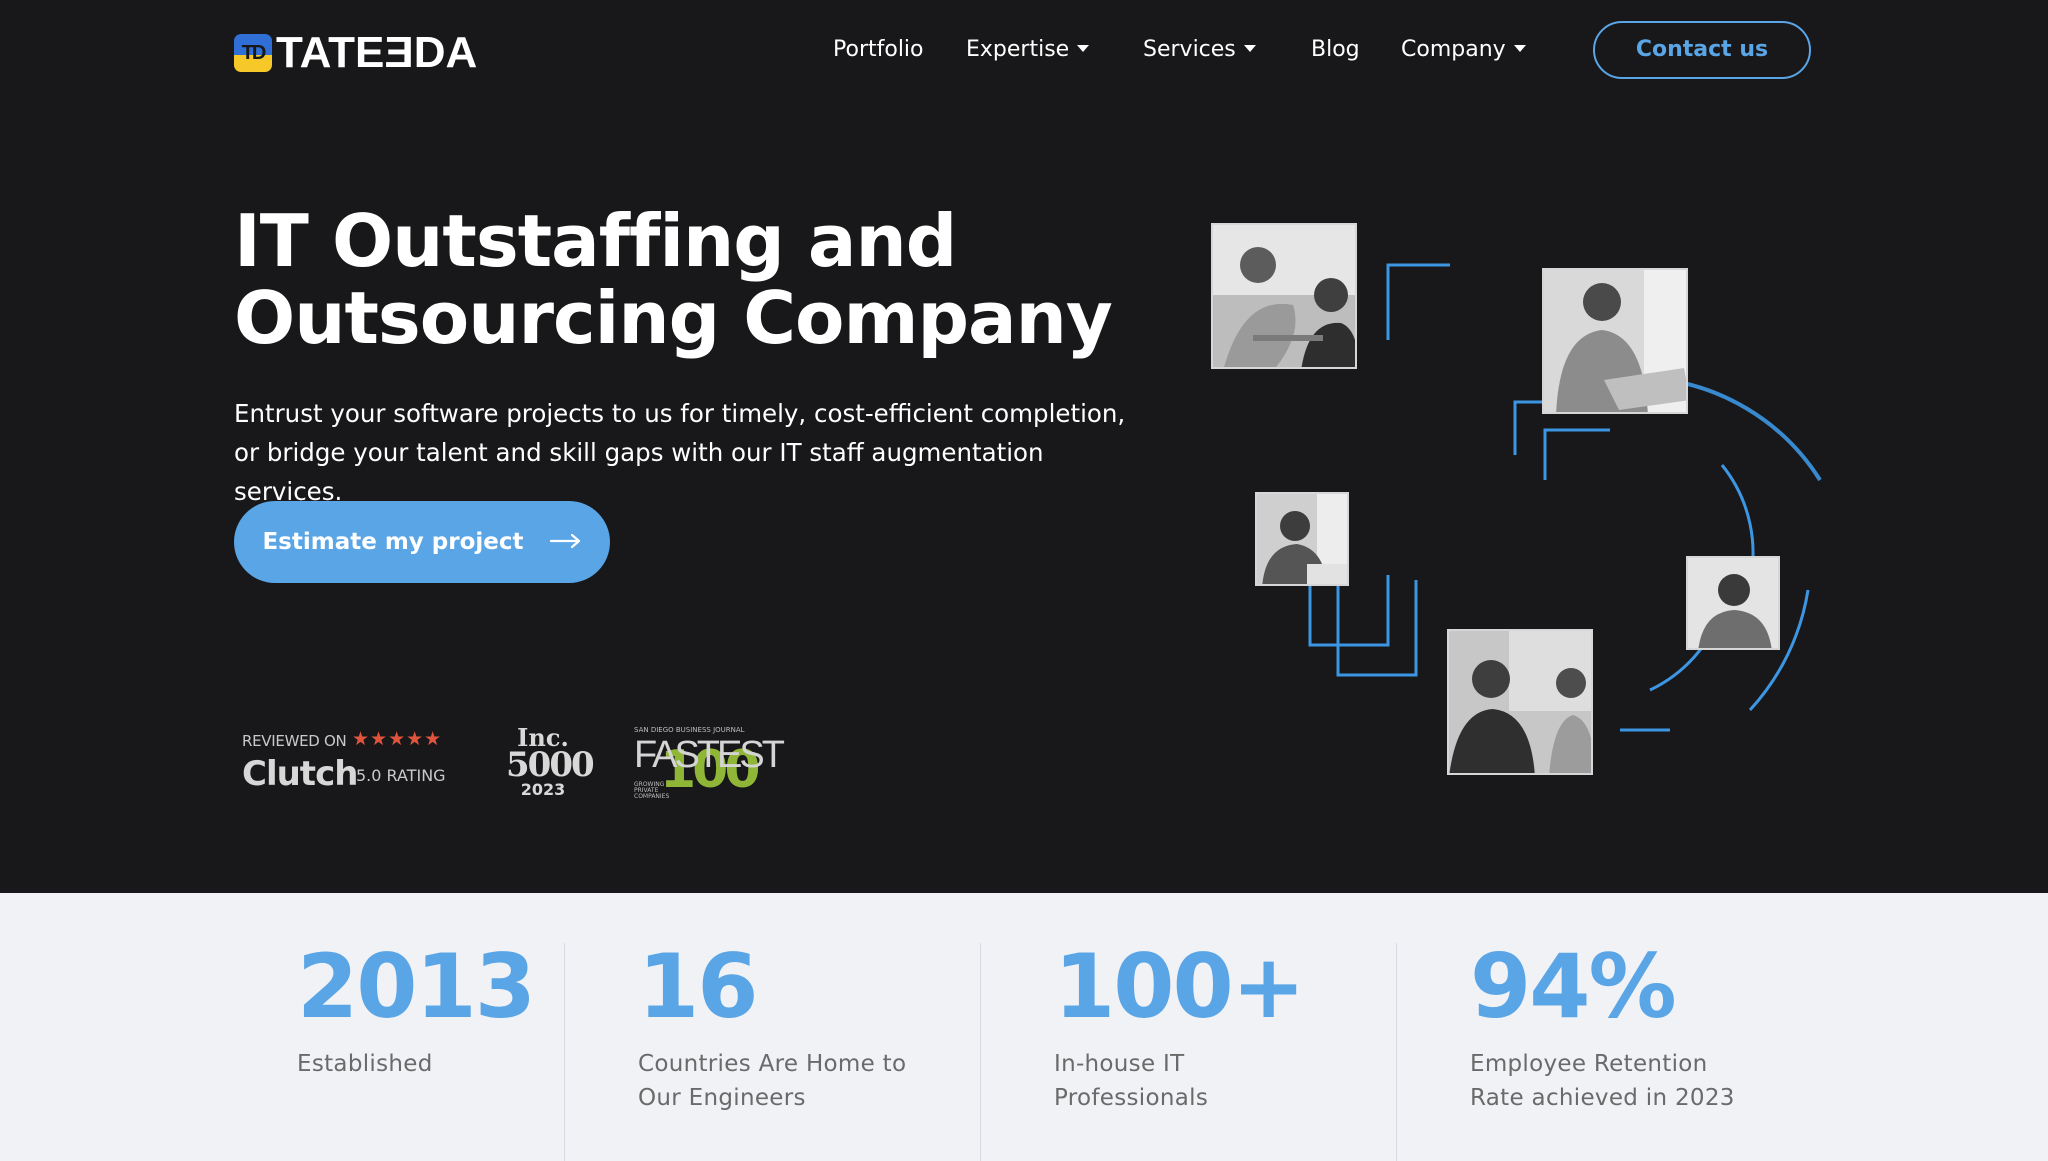 The height and width of the screenshot is (1161, 2048). Describe the element at coordinates (565, 542) in the screenshot. I see `arrow-right-icon` at that location.